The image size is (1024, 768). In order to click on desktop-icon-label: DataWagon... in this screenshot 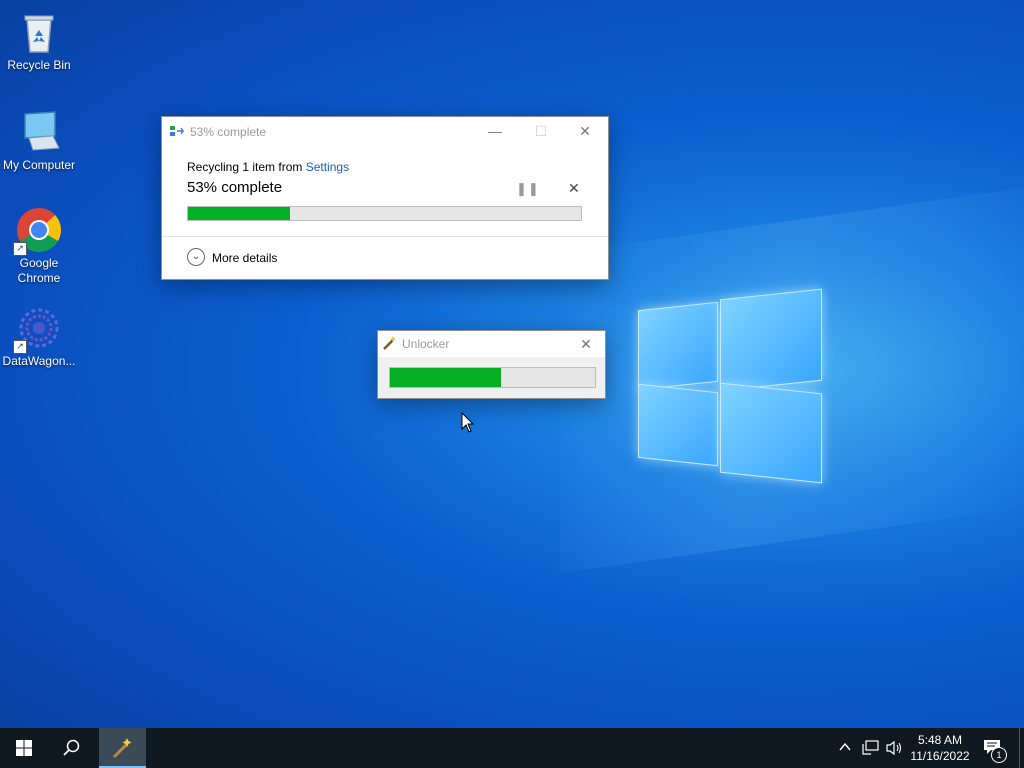, I will do `click(39, 361)`.